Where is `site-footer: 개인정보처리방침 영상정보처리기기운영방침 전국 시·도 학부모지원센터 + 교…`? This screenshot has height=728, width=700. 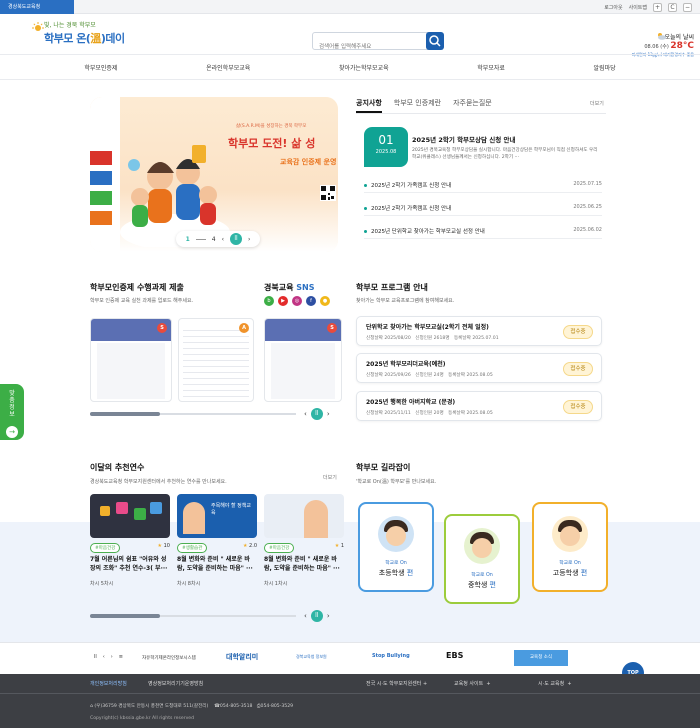 site-footer: 개인정보처리방침 영상정보처리기기운영방침 전국 시·도 학부모지원센터 + 교… is located at coordinates (350, 701).